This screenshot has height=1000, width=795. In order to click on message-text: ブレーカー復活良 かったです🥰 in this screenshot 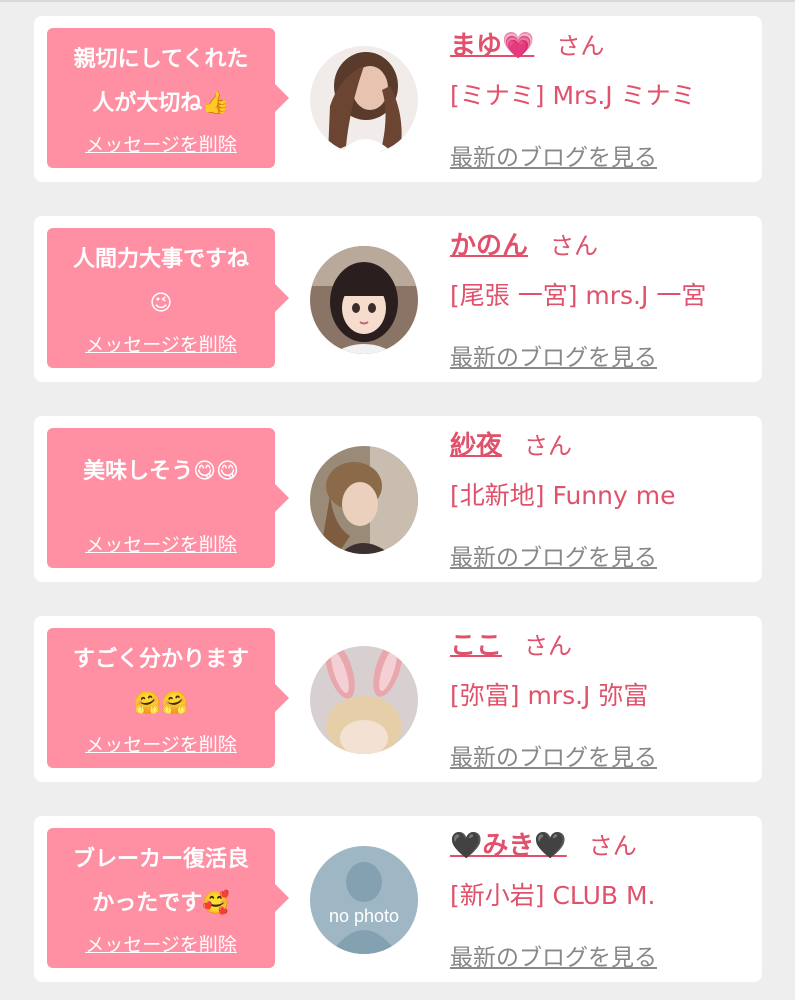, I will do `click(160, 881)`.